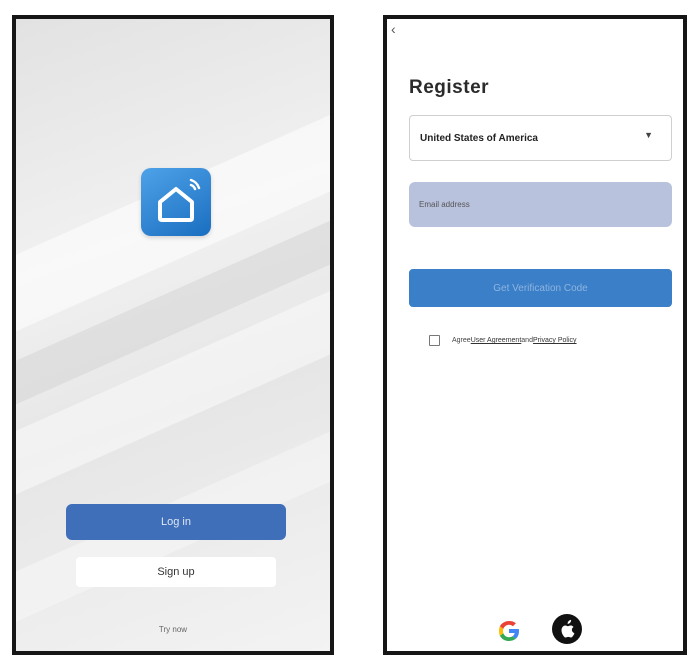 Image resolution: width=699 pixels, height=658 pixels. Describe the element at coordinates (461, 340) in the screenshot. I see `agree-text: Agree` at that location.